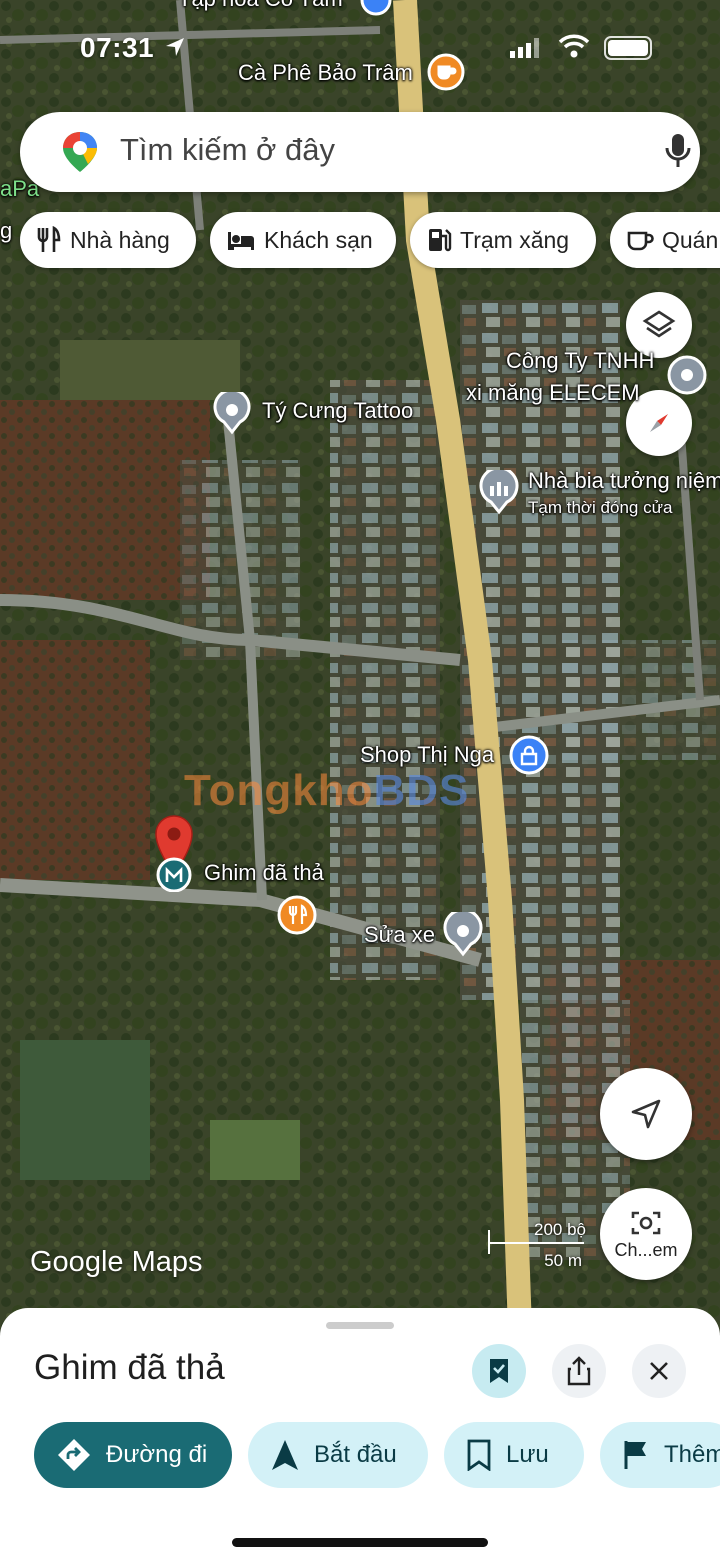 Image resolution: width=720 pixels, height=1560 pixels. What do you see at coordinates (355, 1454) in the screenshot?
I see `start-label: Bắt đầu` at bounding box center [355, 1454].